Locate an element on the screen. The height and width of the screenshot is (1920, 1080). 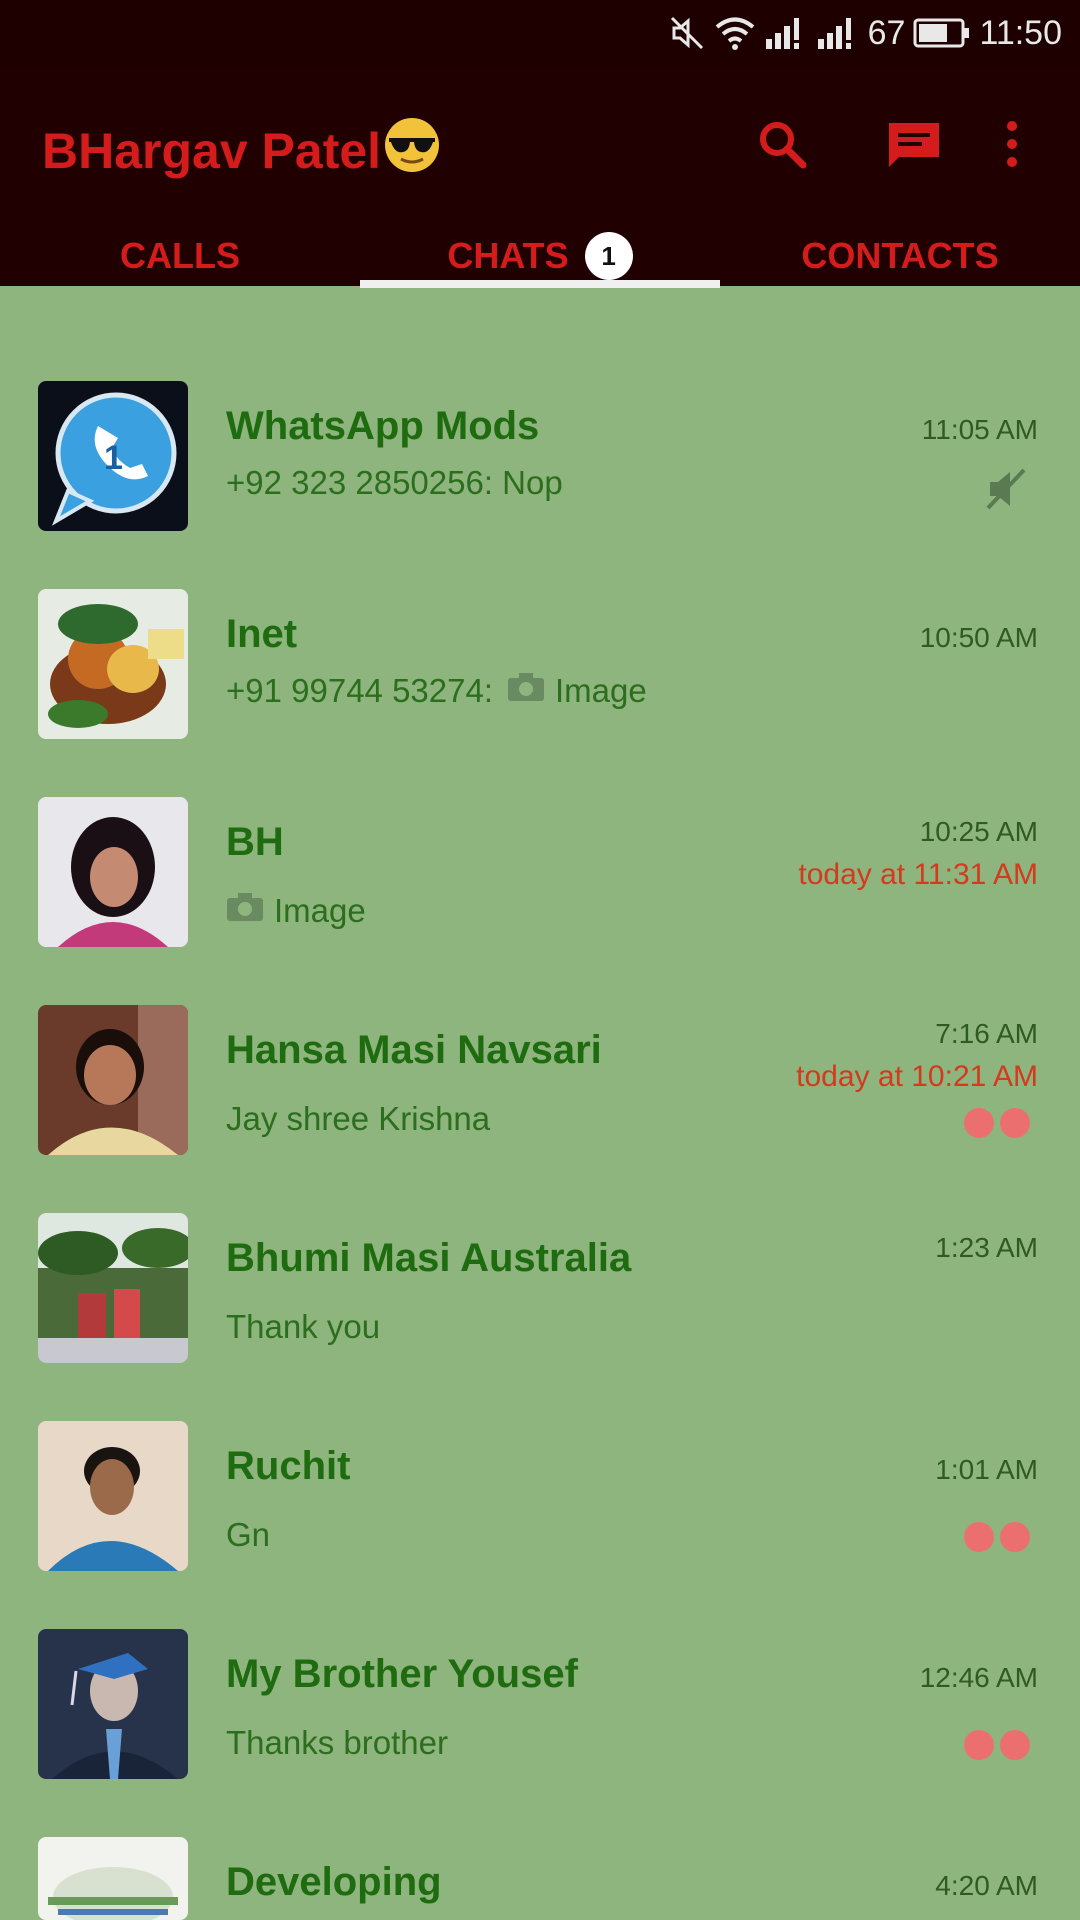
chat-time: 7:16 AM is located at coordinates (986, 1033).